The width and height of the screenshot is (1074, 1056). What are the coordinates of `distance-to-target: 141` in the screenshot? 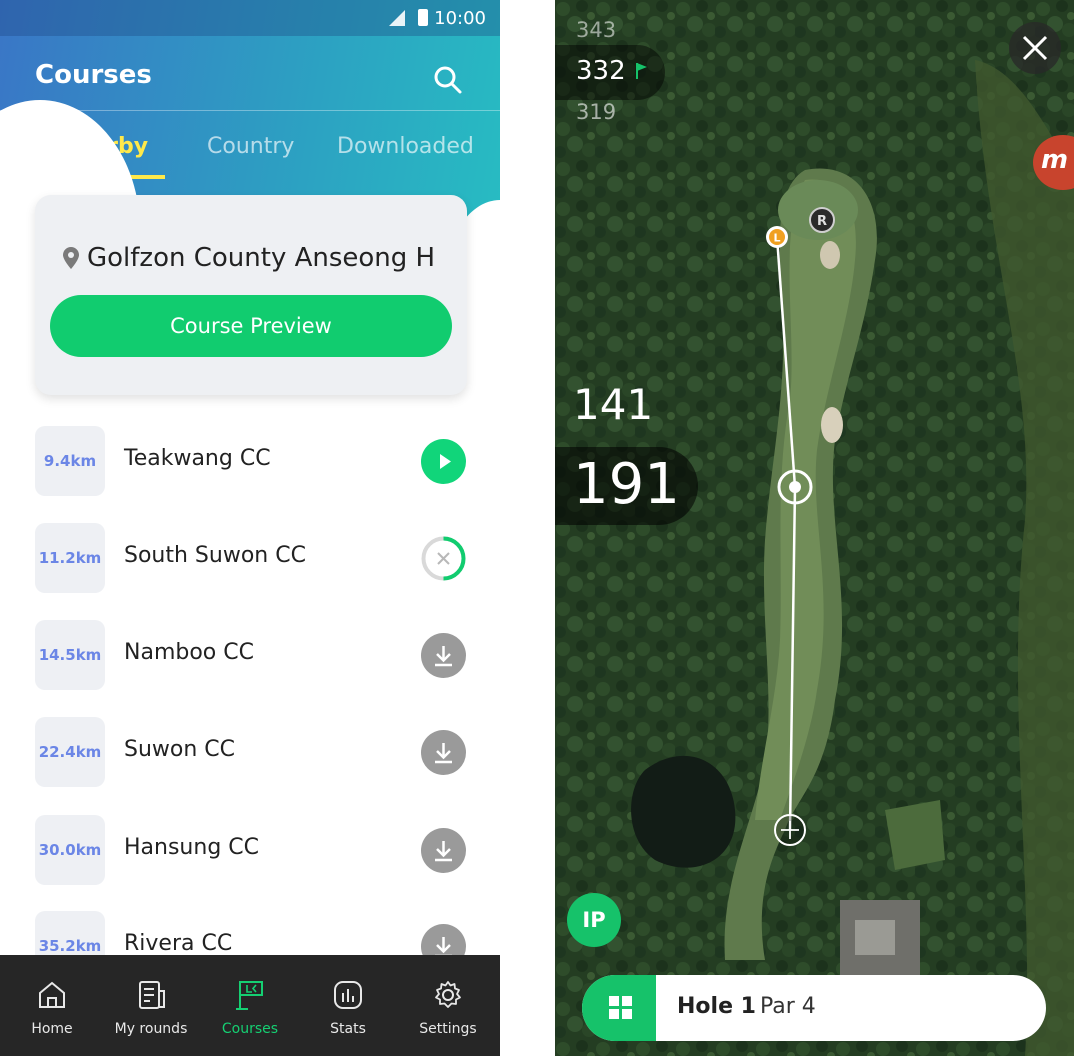 It's located at (613, 404).